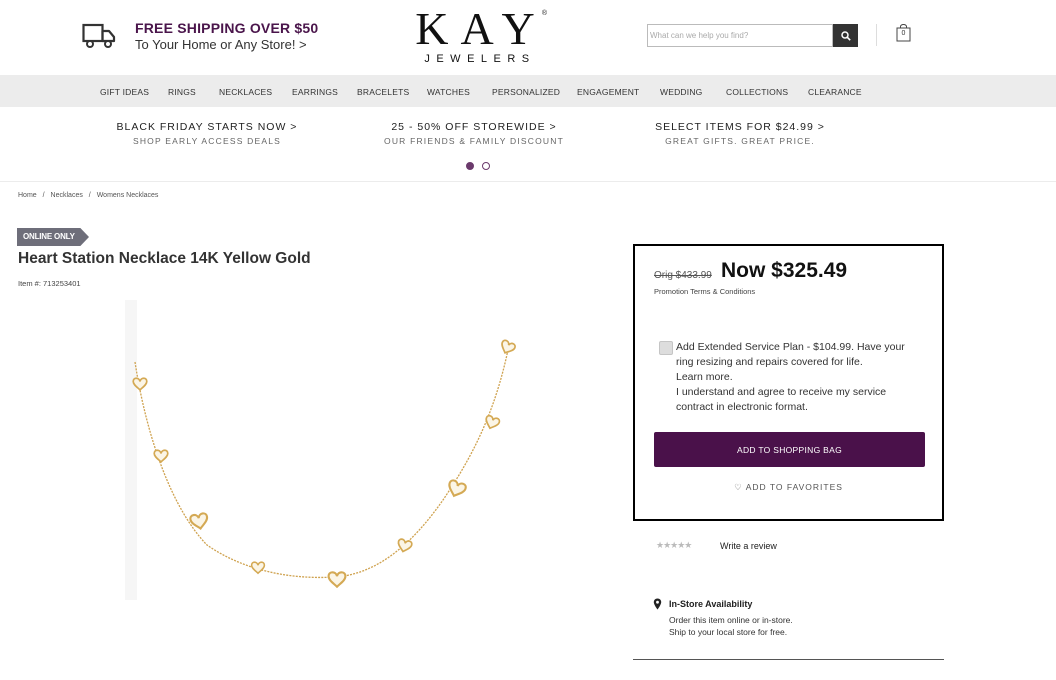 The height and width of the screenshot is (680, 1056). I want to click on nav-earrings: EARRINGS, so click(315, 92).